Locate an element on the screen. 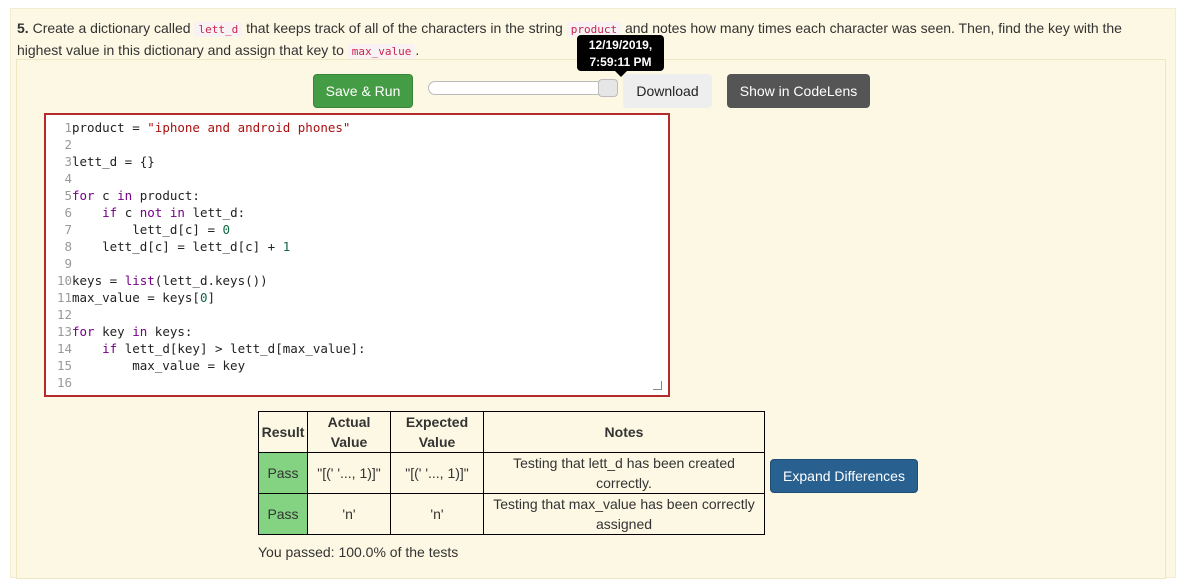  save-run-button: Save & Run is located at coordinates (363, 91).